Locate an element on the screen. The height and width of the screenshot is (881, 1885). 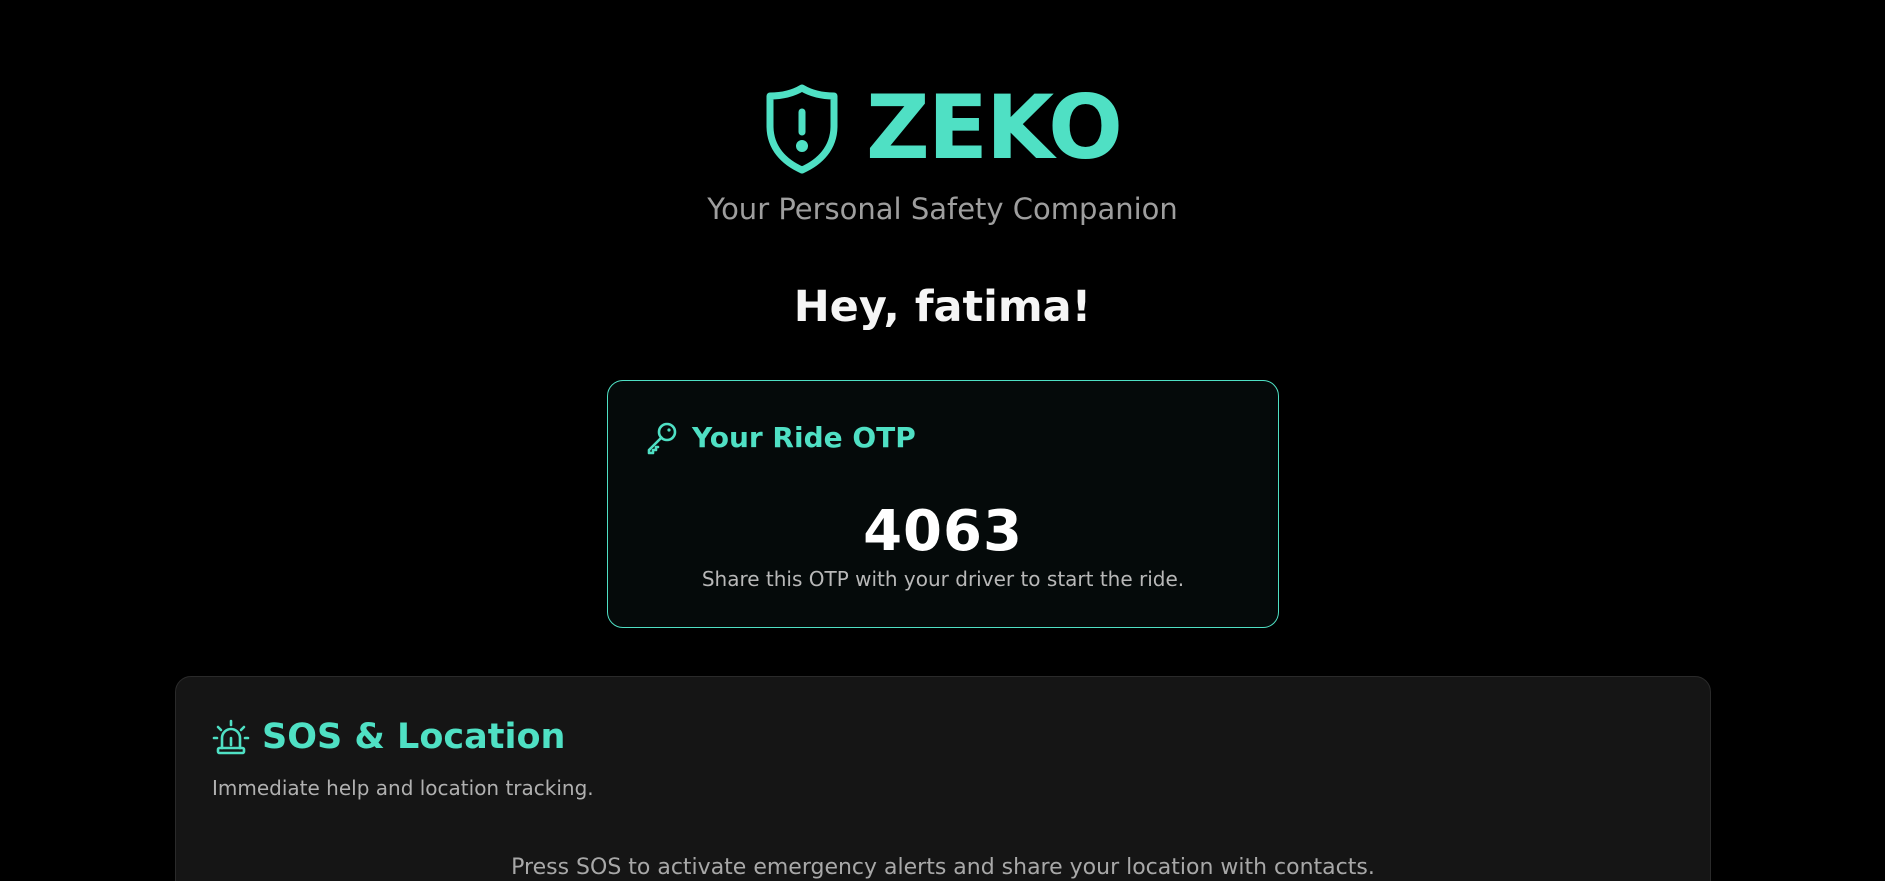
otp-code: 4063 is located at coordinates (943, 531).